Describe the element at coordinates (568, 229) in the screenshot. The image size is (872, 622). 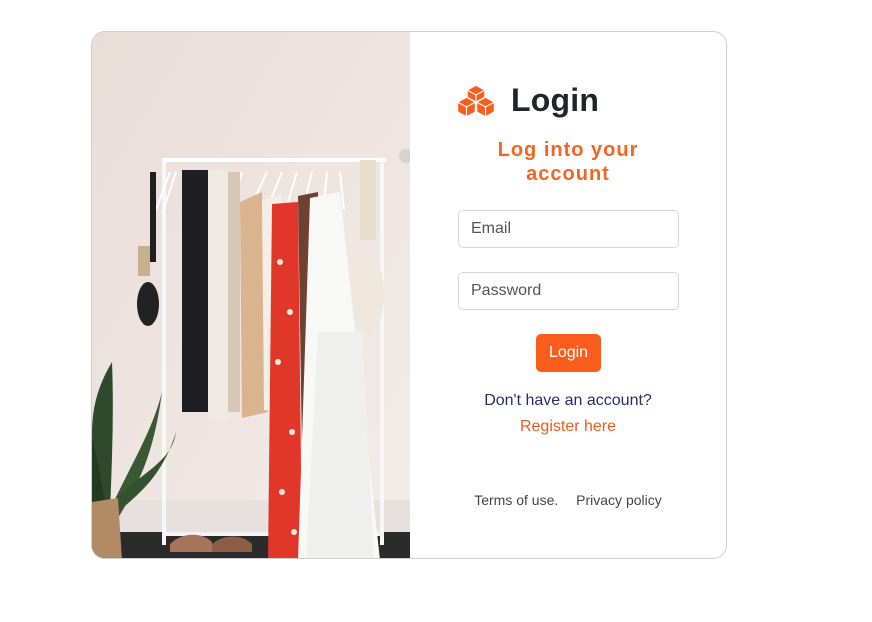
I see `email-field` at that location.